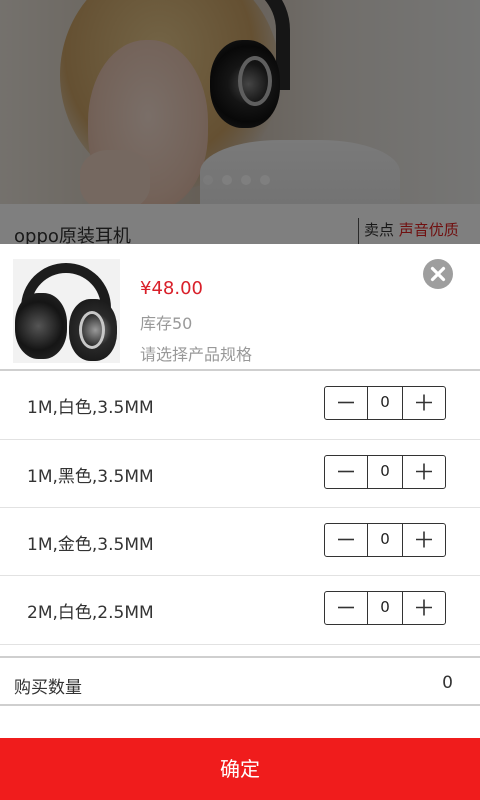 The image size is (480, 800). What do you see at coordinates (240, 542) in the screenshot?
I see `spec-row: 1M,金色,3.5MM 0` at bounding box center [240, 542].